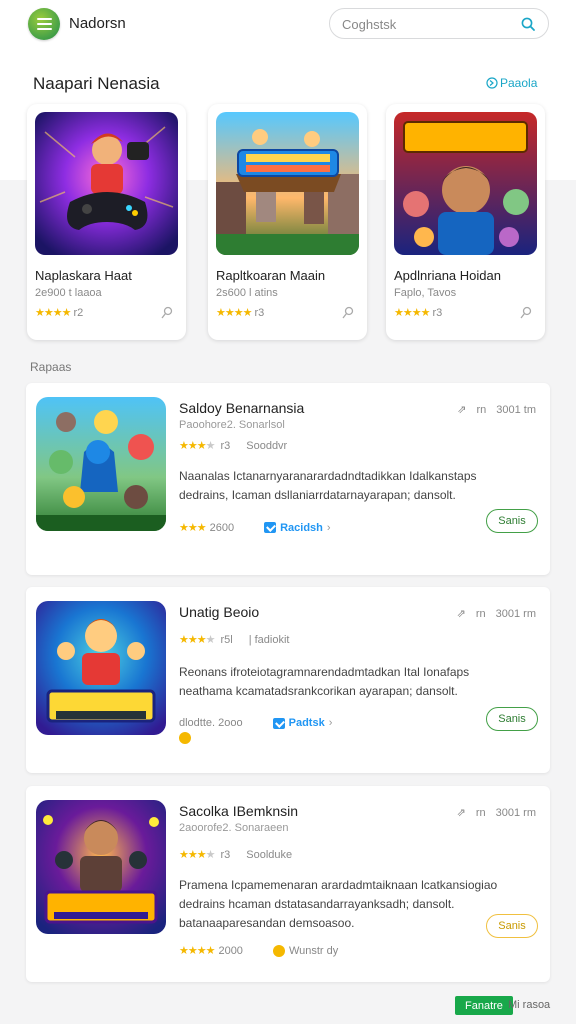  Describe the element at coordinates (247, 293) in the screenshot. I see `featured-subtitle: 2s600 l atins` at that location.